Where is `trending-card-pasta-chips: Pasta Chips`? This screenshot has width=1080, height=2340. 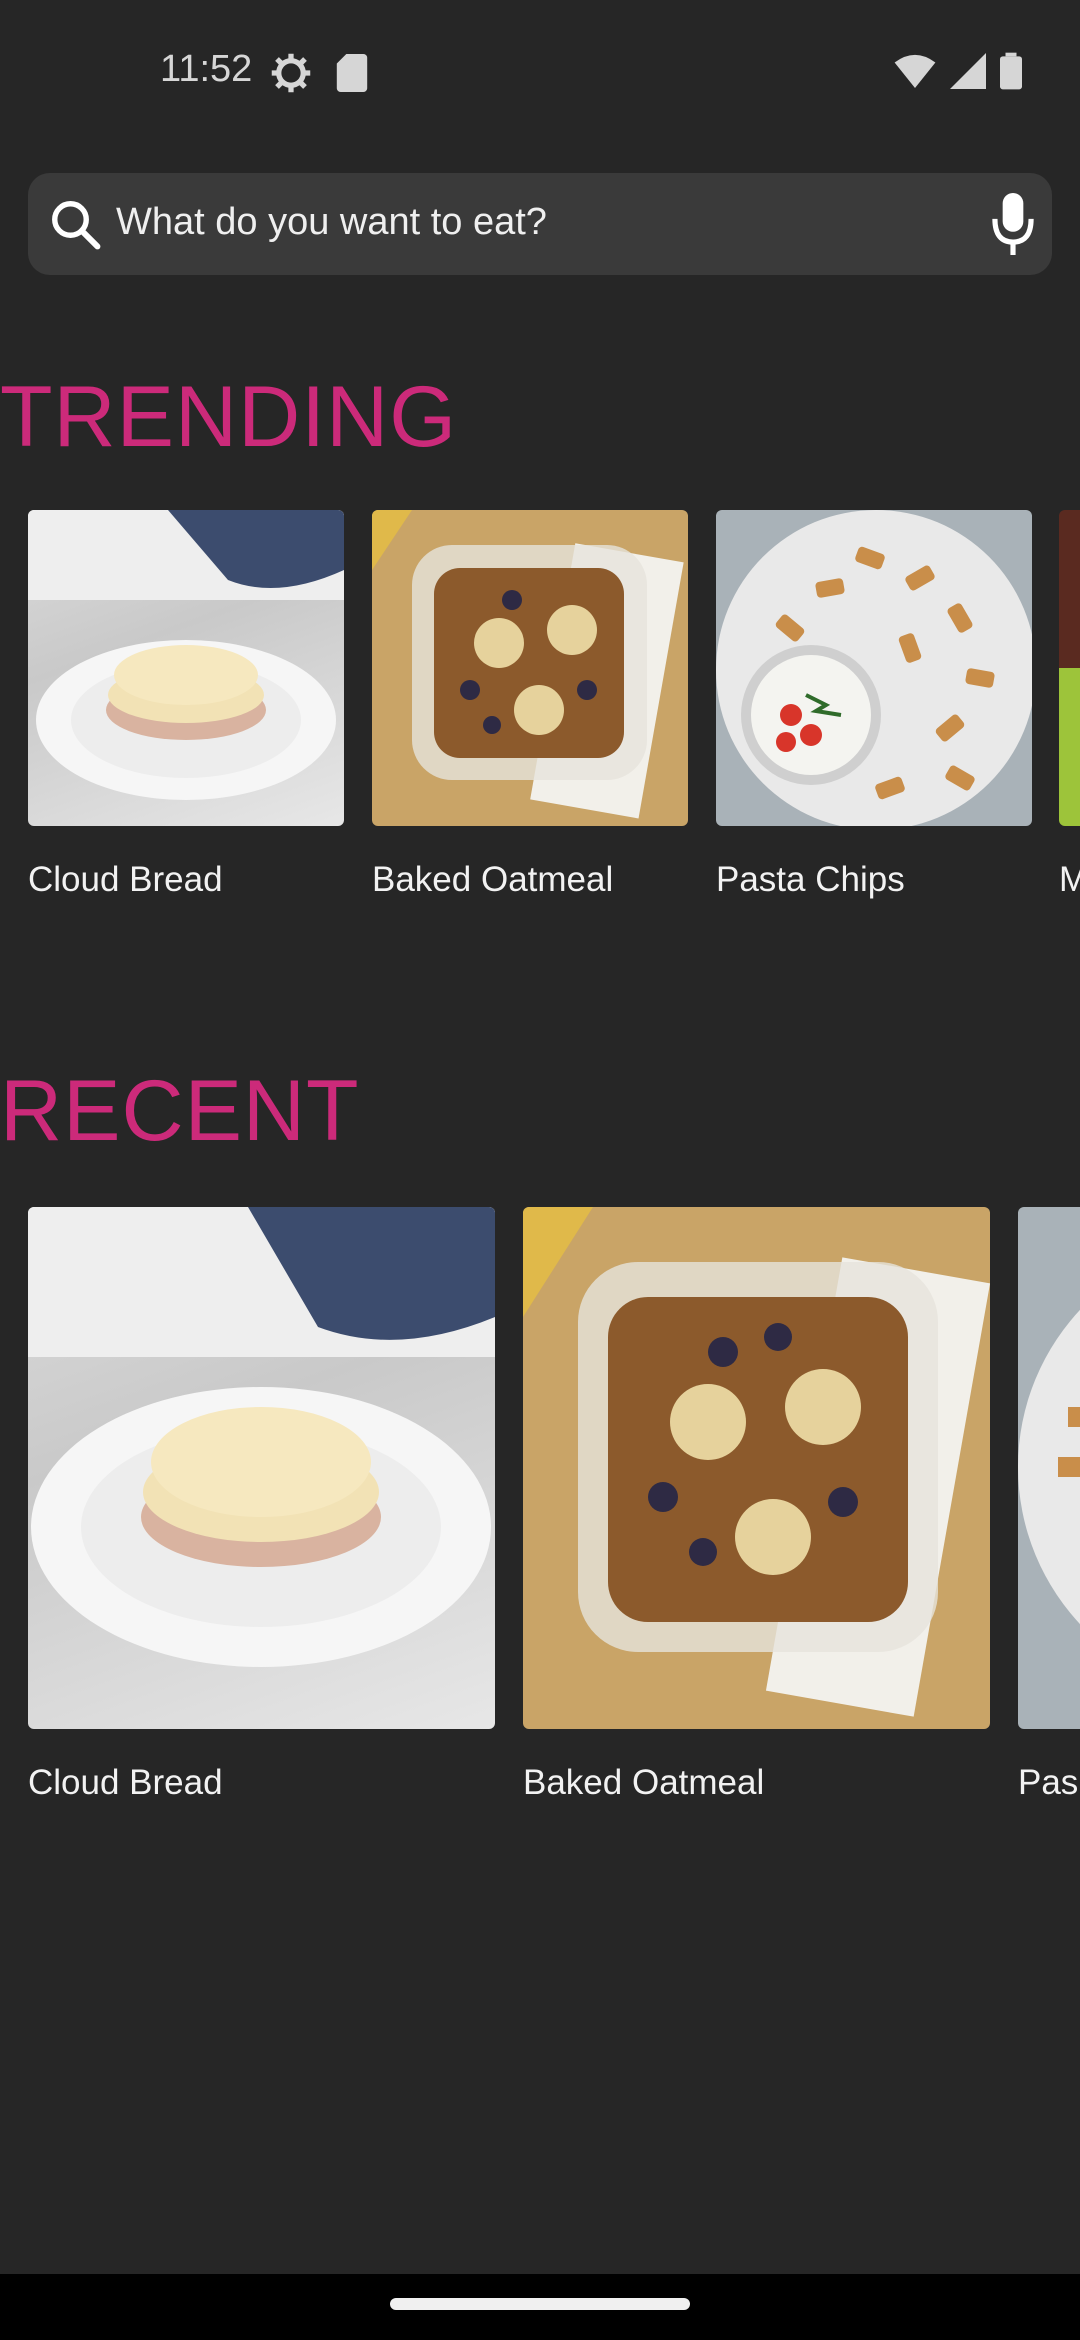 trending-card-pasta-chips: Pasta Chips is located at coordinates (874, 710).